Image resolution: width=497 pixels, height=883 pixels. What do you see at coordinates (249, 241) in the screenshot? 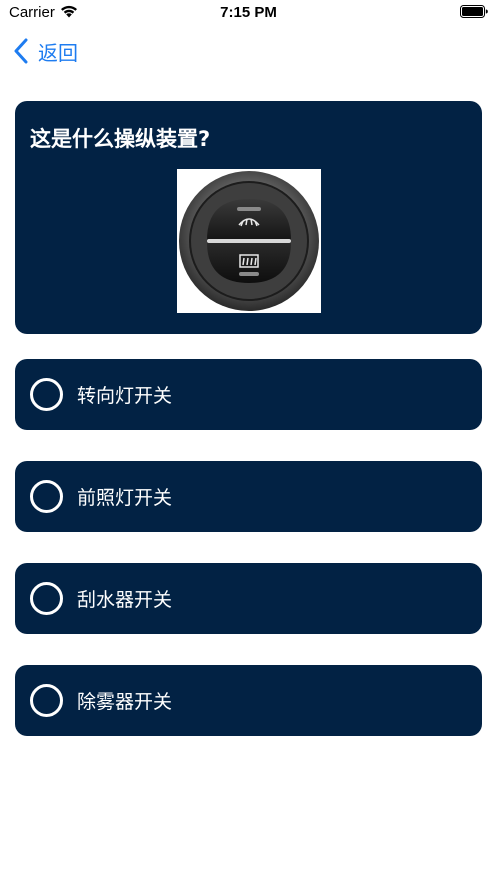
I see `defogger-switch-image` at bounding box center [249, 241].